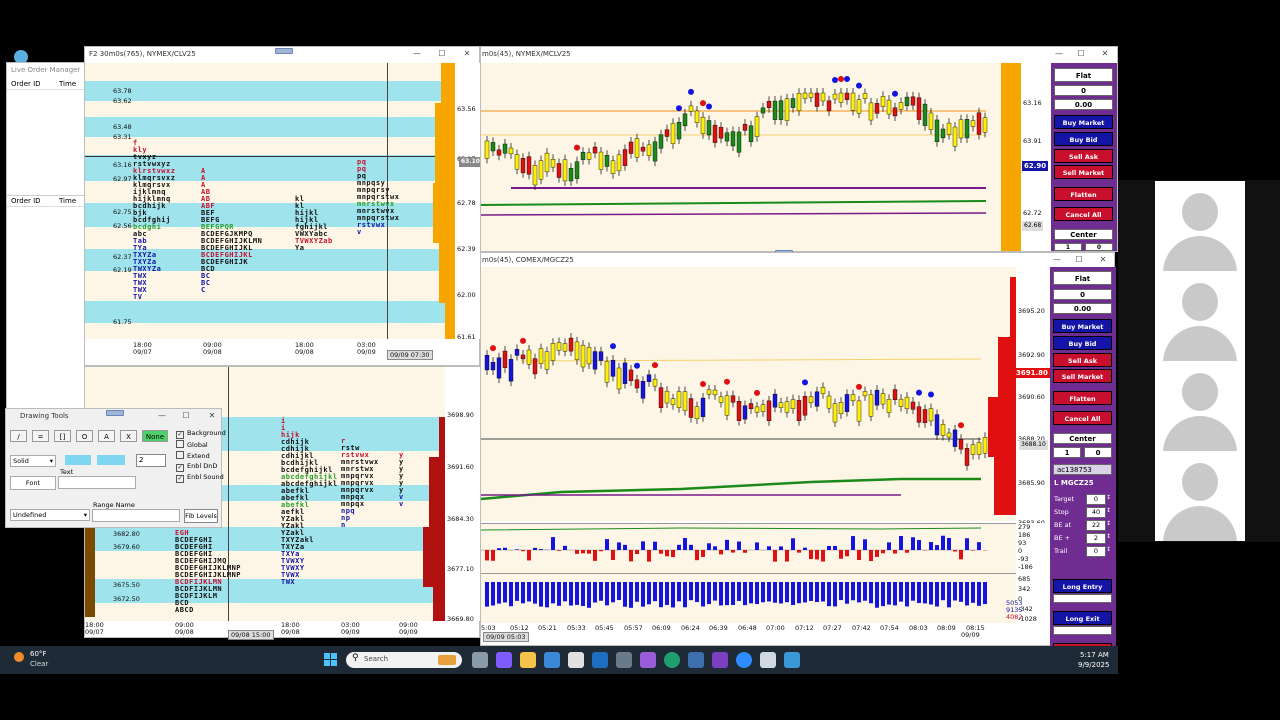 The width and height of the screenshot is (1280, 720). What do you see at coordinates (1098, 452) in the screenshot?
I see `gc-offset-input: 0` at bounding box center [1098, 452].